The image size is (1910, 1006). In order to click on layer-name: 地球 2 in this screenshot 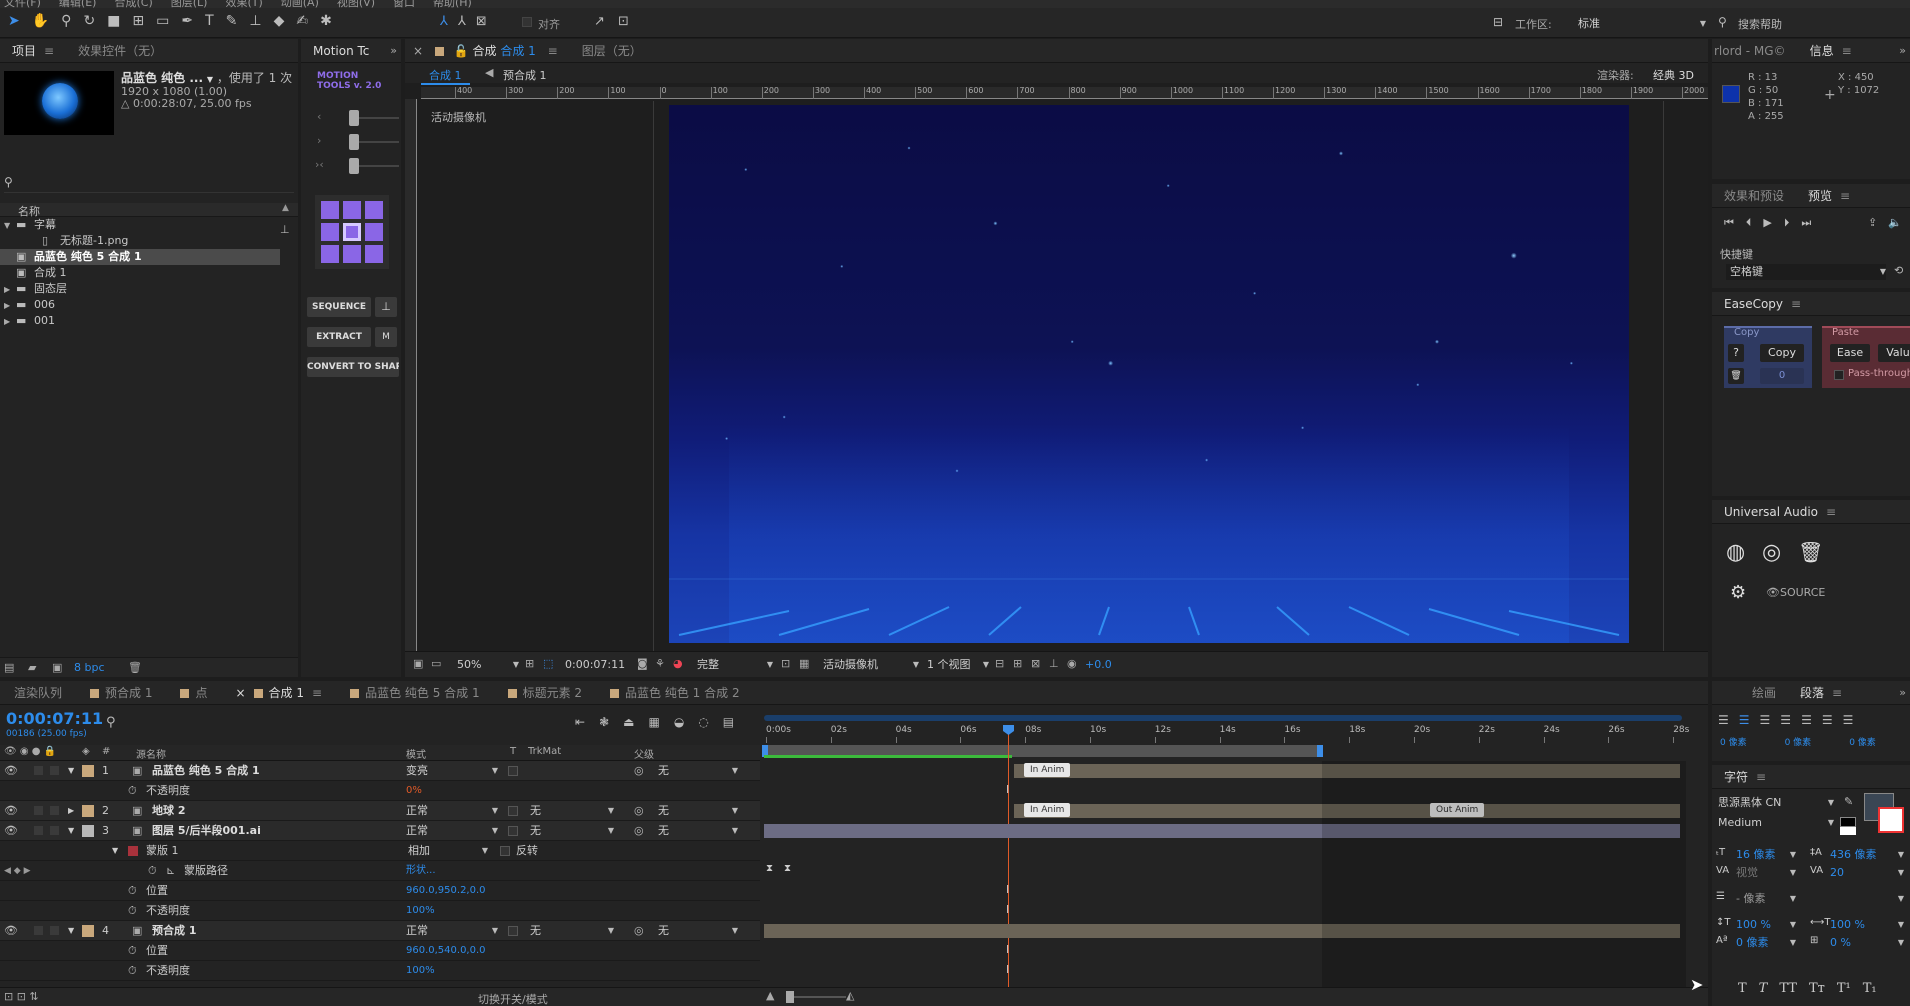, I will do `click(168, 811)`.